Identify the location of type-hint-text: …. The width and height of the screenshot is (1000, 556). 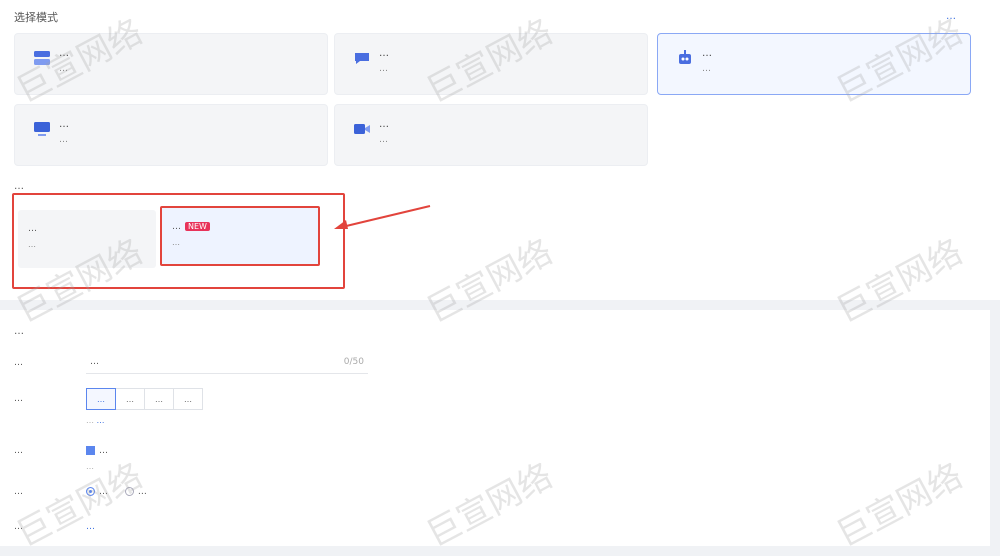
(90, 420).